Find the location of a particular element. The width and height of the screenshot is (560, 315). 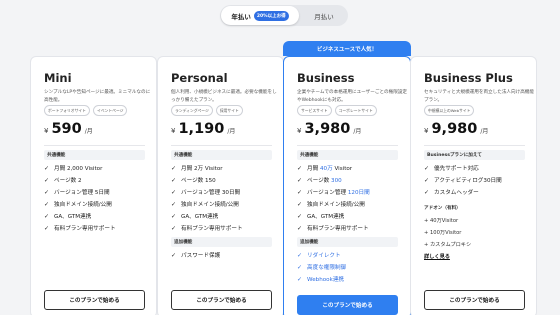

plan-price: ¥ 9,980 /月 is located at coordinates (456, 129).